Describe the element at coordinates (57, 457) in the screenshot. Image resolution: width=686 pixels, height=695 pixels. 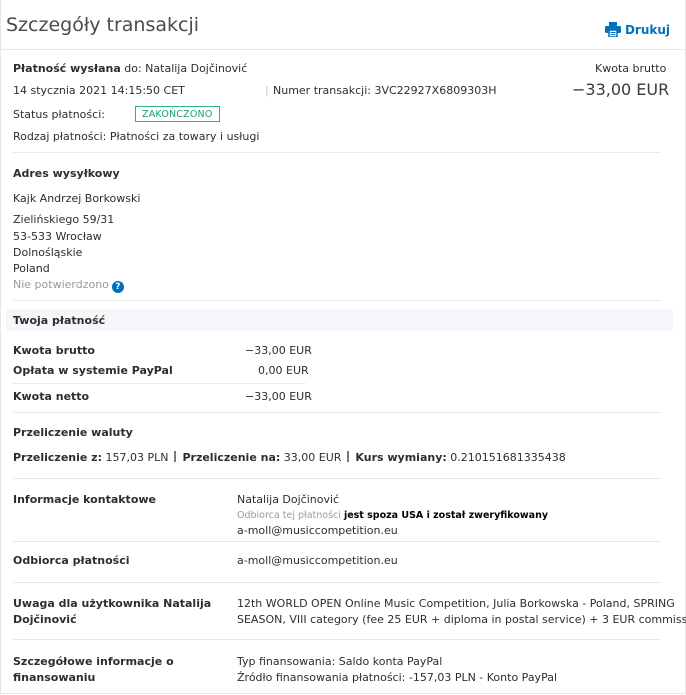
I see `conversion-from-label: Przeliczenie z:` at that location.